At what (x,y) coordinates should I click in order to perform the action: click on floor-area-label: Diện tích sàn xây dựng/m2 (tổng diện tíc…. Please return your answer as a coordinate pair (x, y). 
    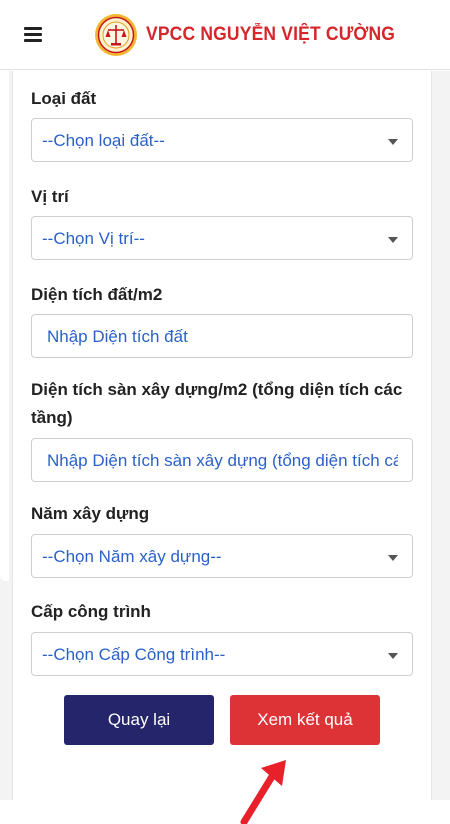
    Looking at the image, I should click on (217, 403).